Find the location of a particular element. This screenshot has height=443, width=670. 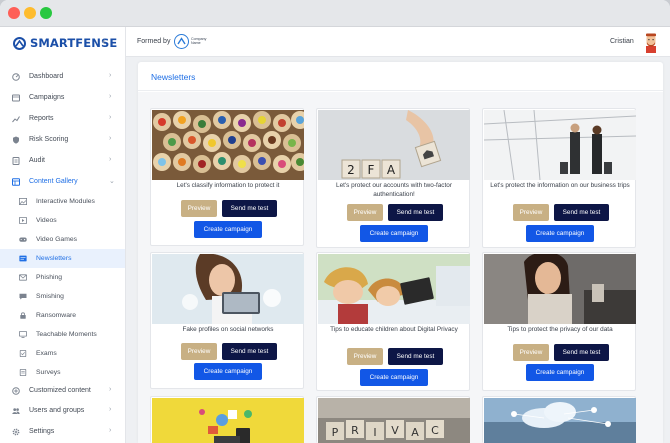

sidebar-item-settings: Settings › is located at coordinates (62, 432).